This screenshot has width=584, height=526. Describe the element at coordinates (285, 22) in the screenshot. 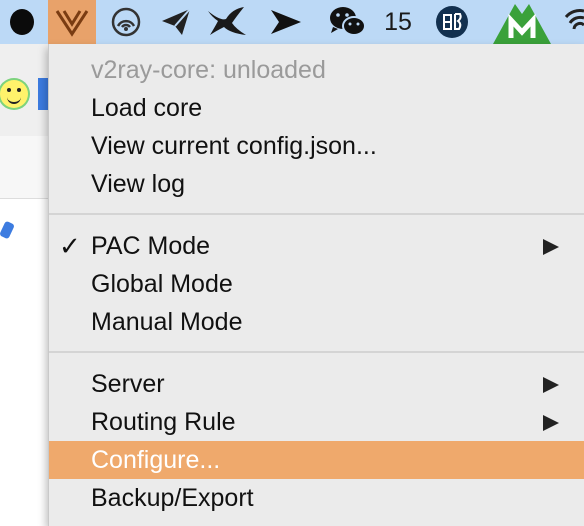

I see `arrow-icon` at that location.